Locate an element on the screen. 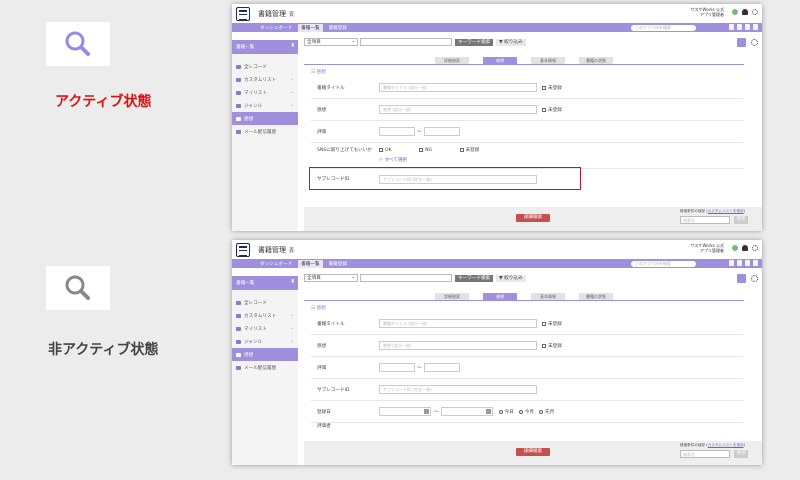 This screenshot has width=800, height=480. heart-icon is located at coordinates (238, 92).